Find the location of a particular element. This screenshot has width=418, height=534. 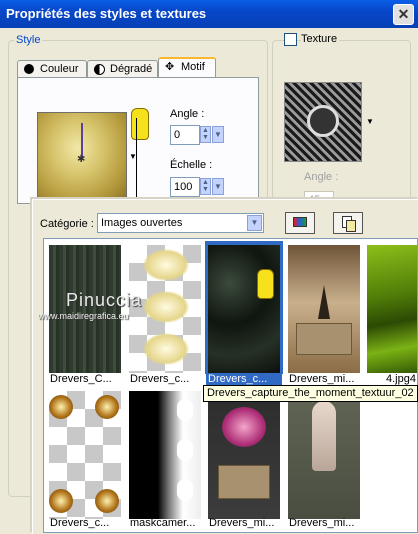

category-label: Catégorie : is located at coordinates (67, 224).